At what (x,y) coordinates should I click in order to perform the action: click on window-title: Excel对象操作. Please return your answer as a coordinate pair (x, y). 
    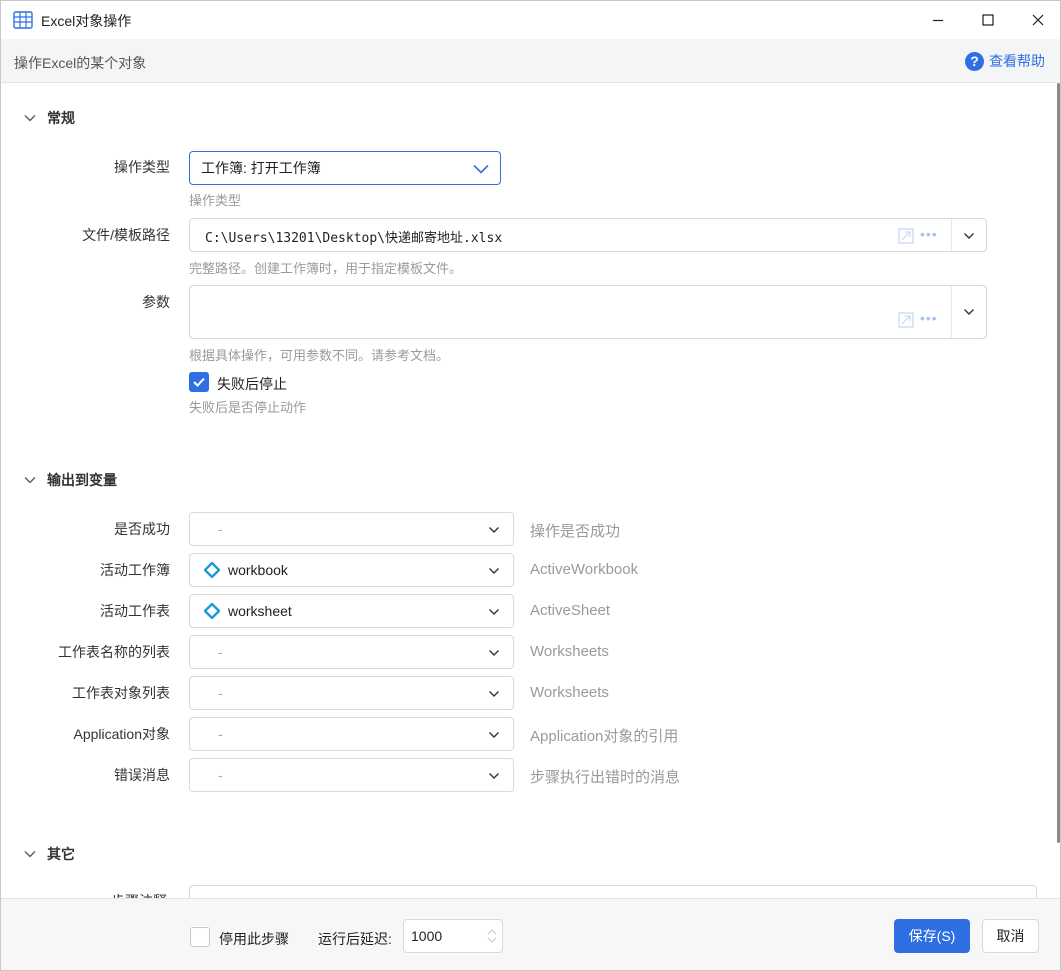
    Looking at the image, I should click on (86, 21).